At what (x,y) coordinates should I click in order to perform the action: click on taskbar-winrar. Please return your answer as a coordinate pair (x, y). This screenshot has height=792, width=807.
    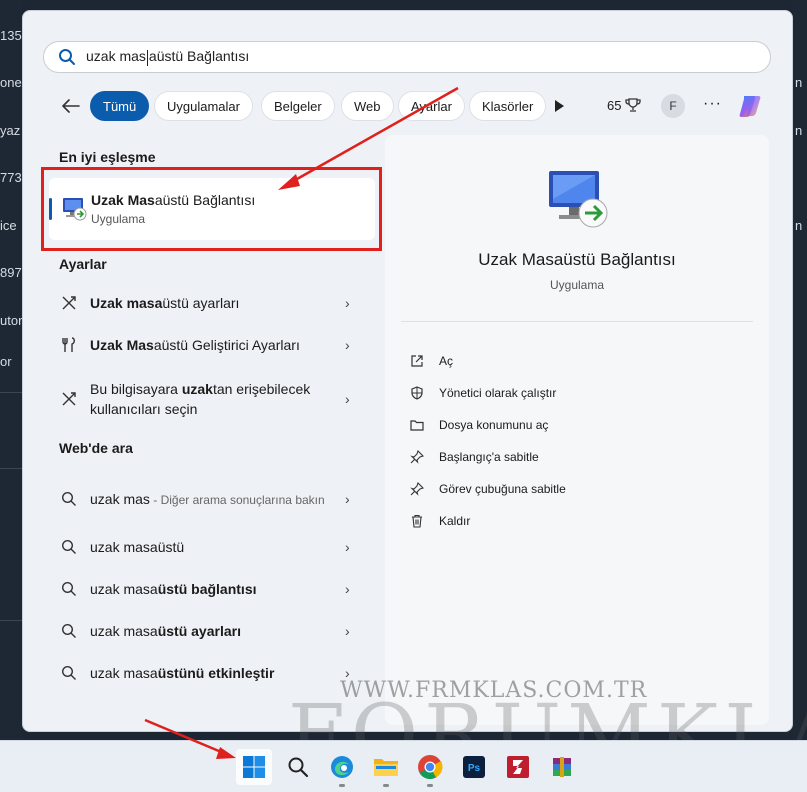
    Looking at the image, I should click on (562, 767).